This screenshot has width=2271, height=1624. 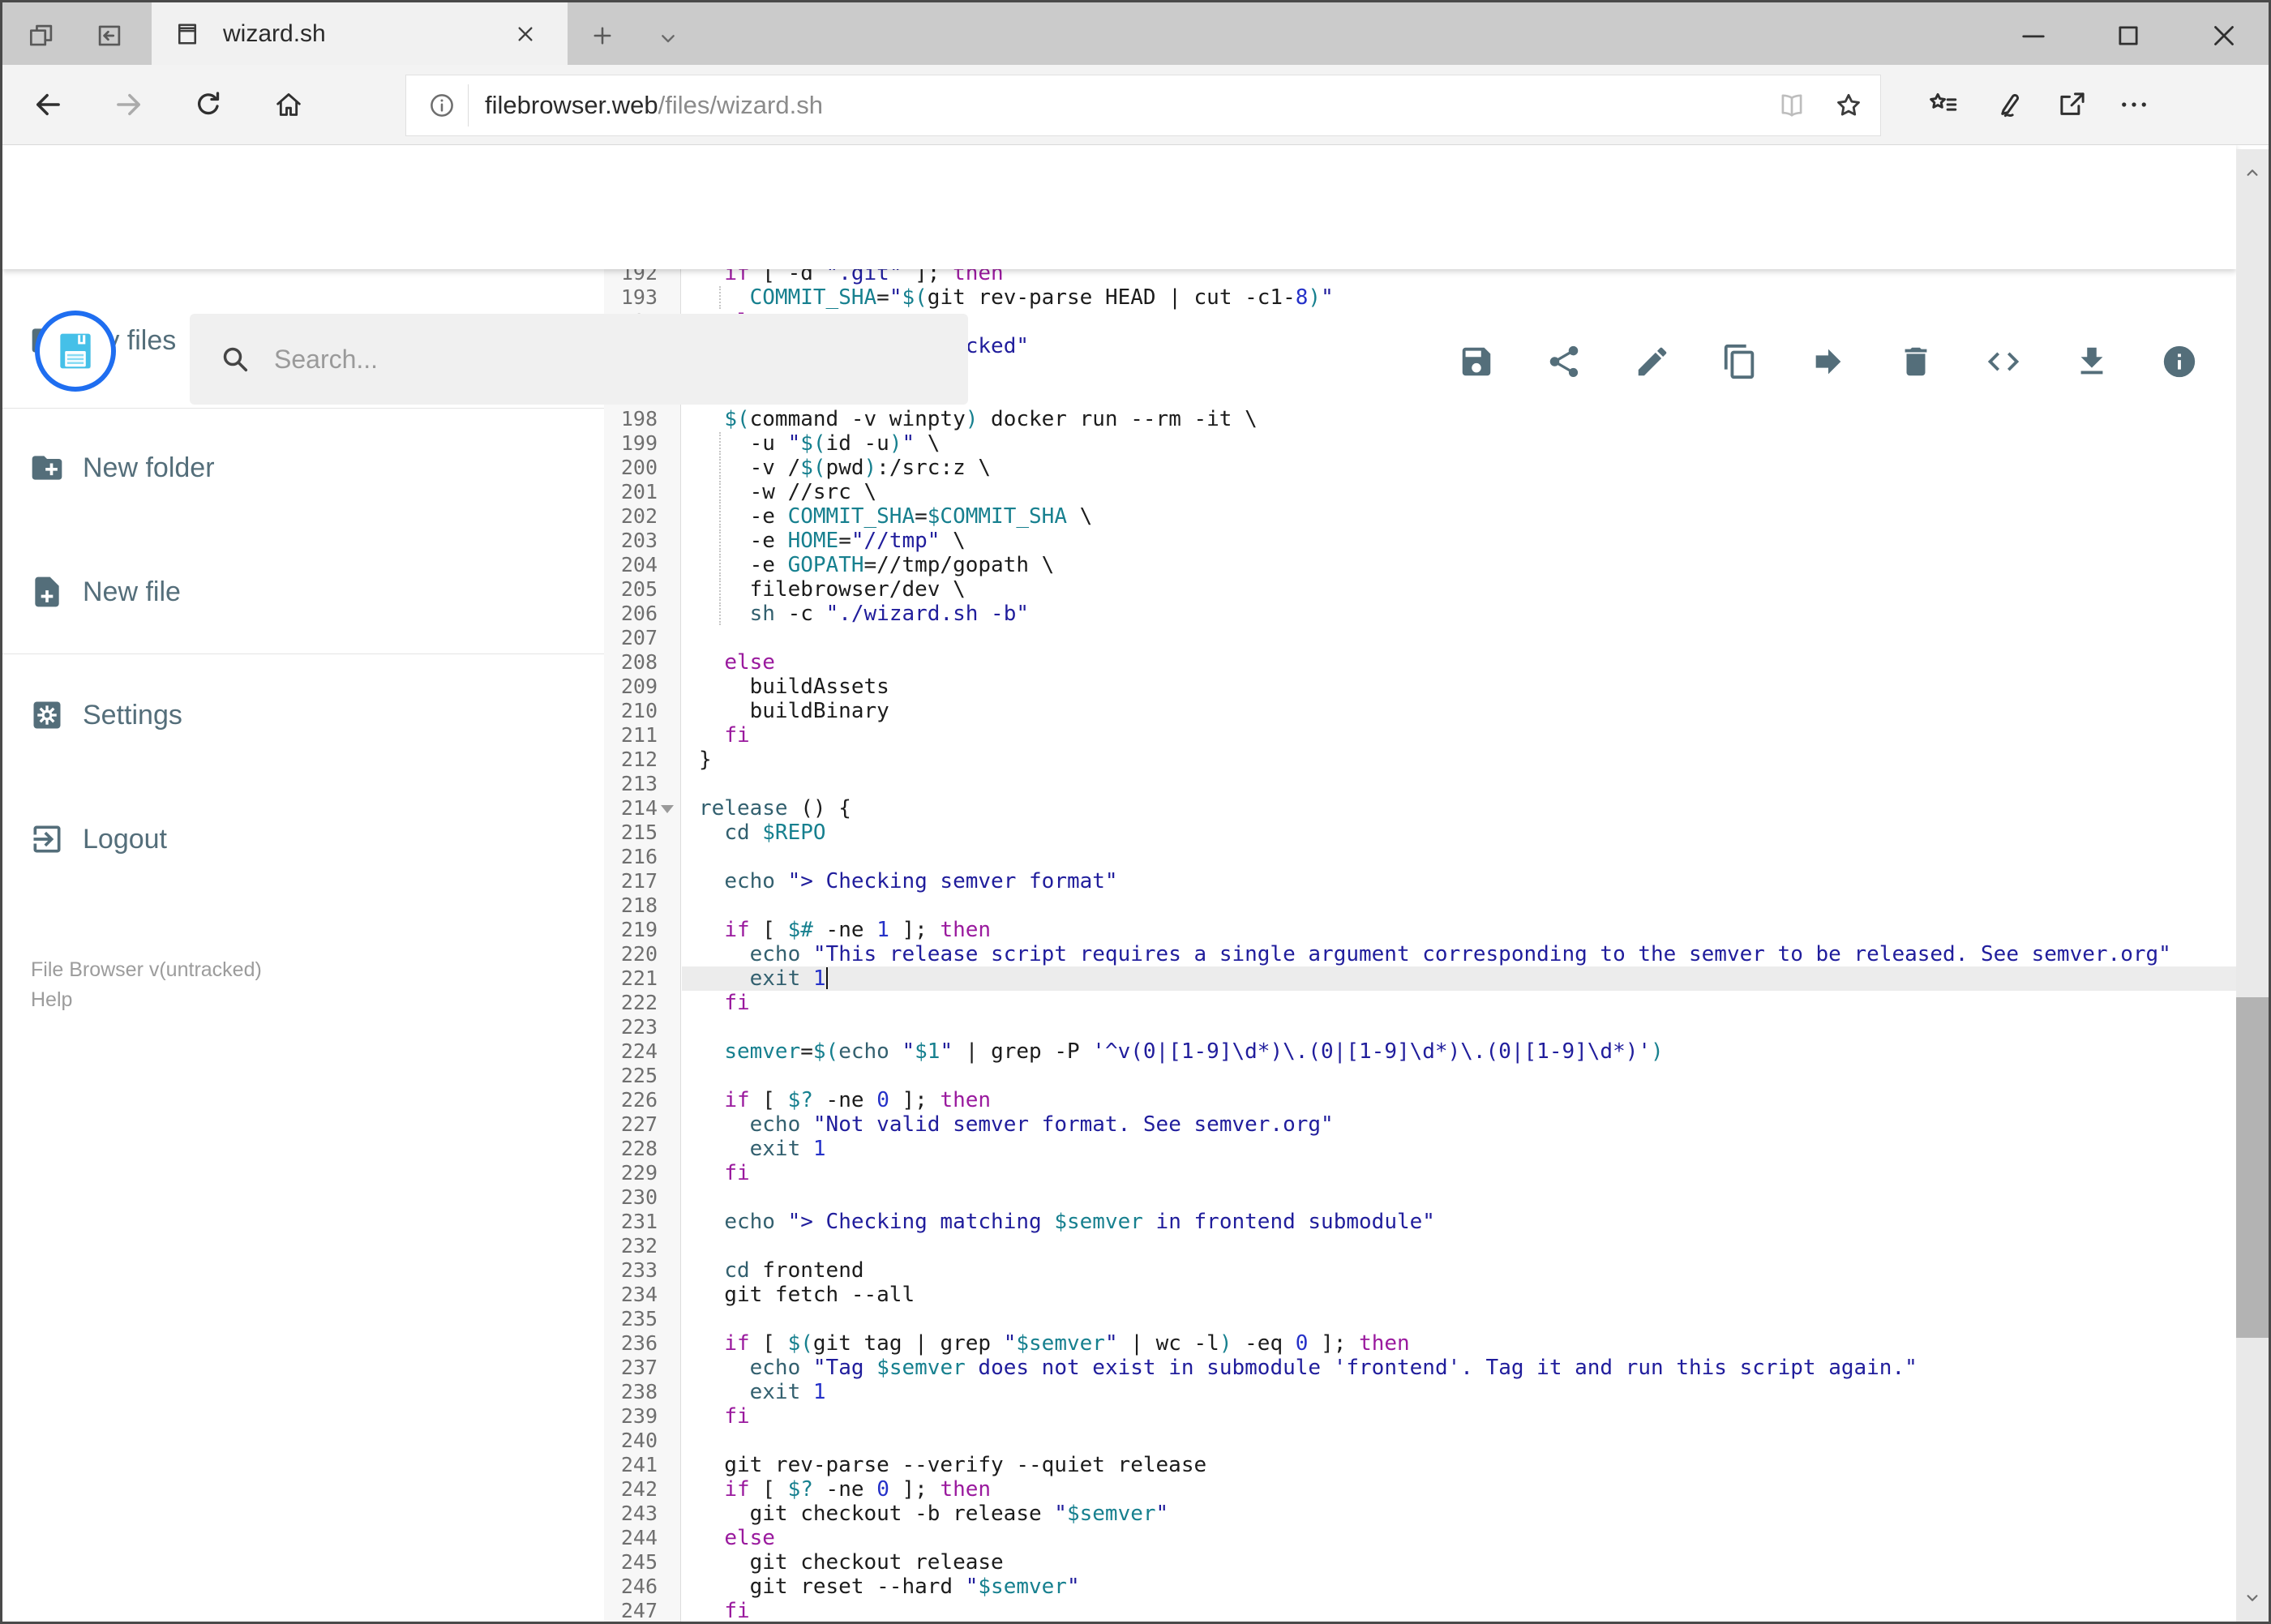 I want to click on code-line-246: 246 git reset --hard "$semver", so click(x=1420, y=1587).